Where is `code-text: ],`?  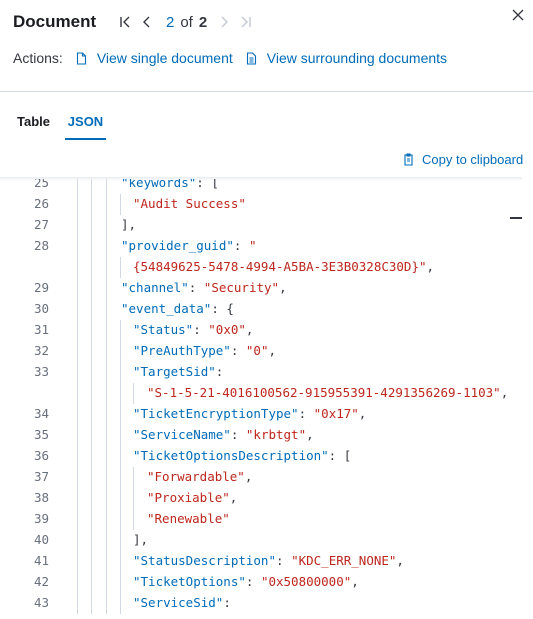
code-text: ], is located at coordinates (140, 540).